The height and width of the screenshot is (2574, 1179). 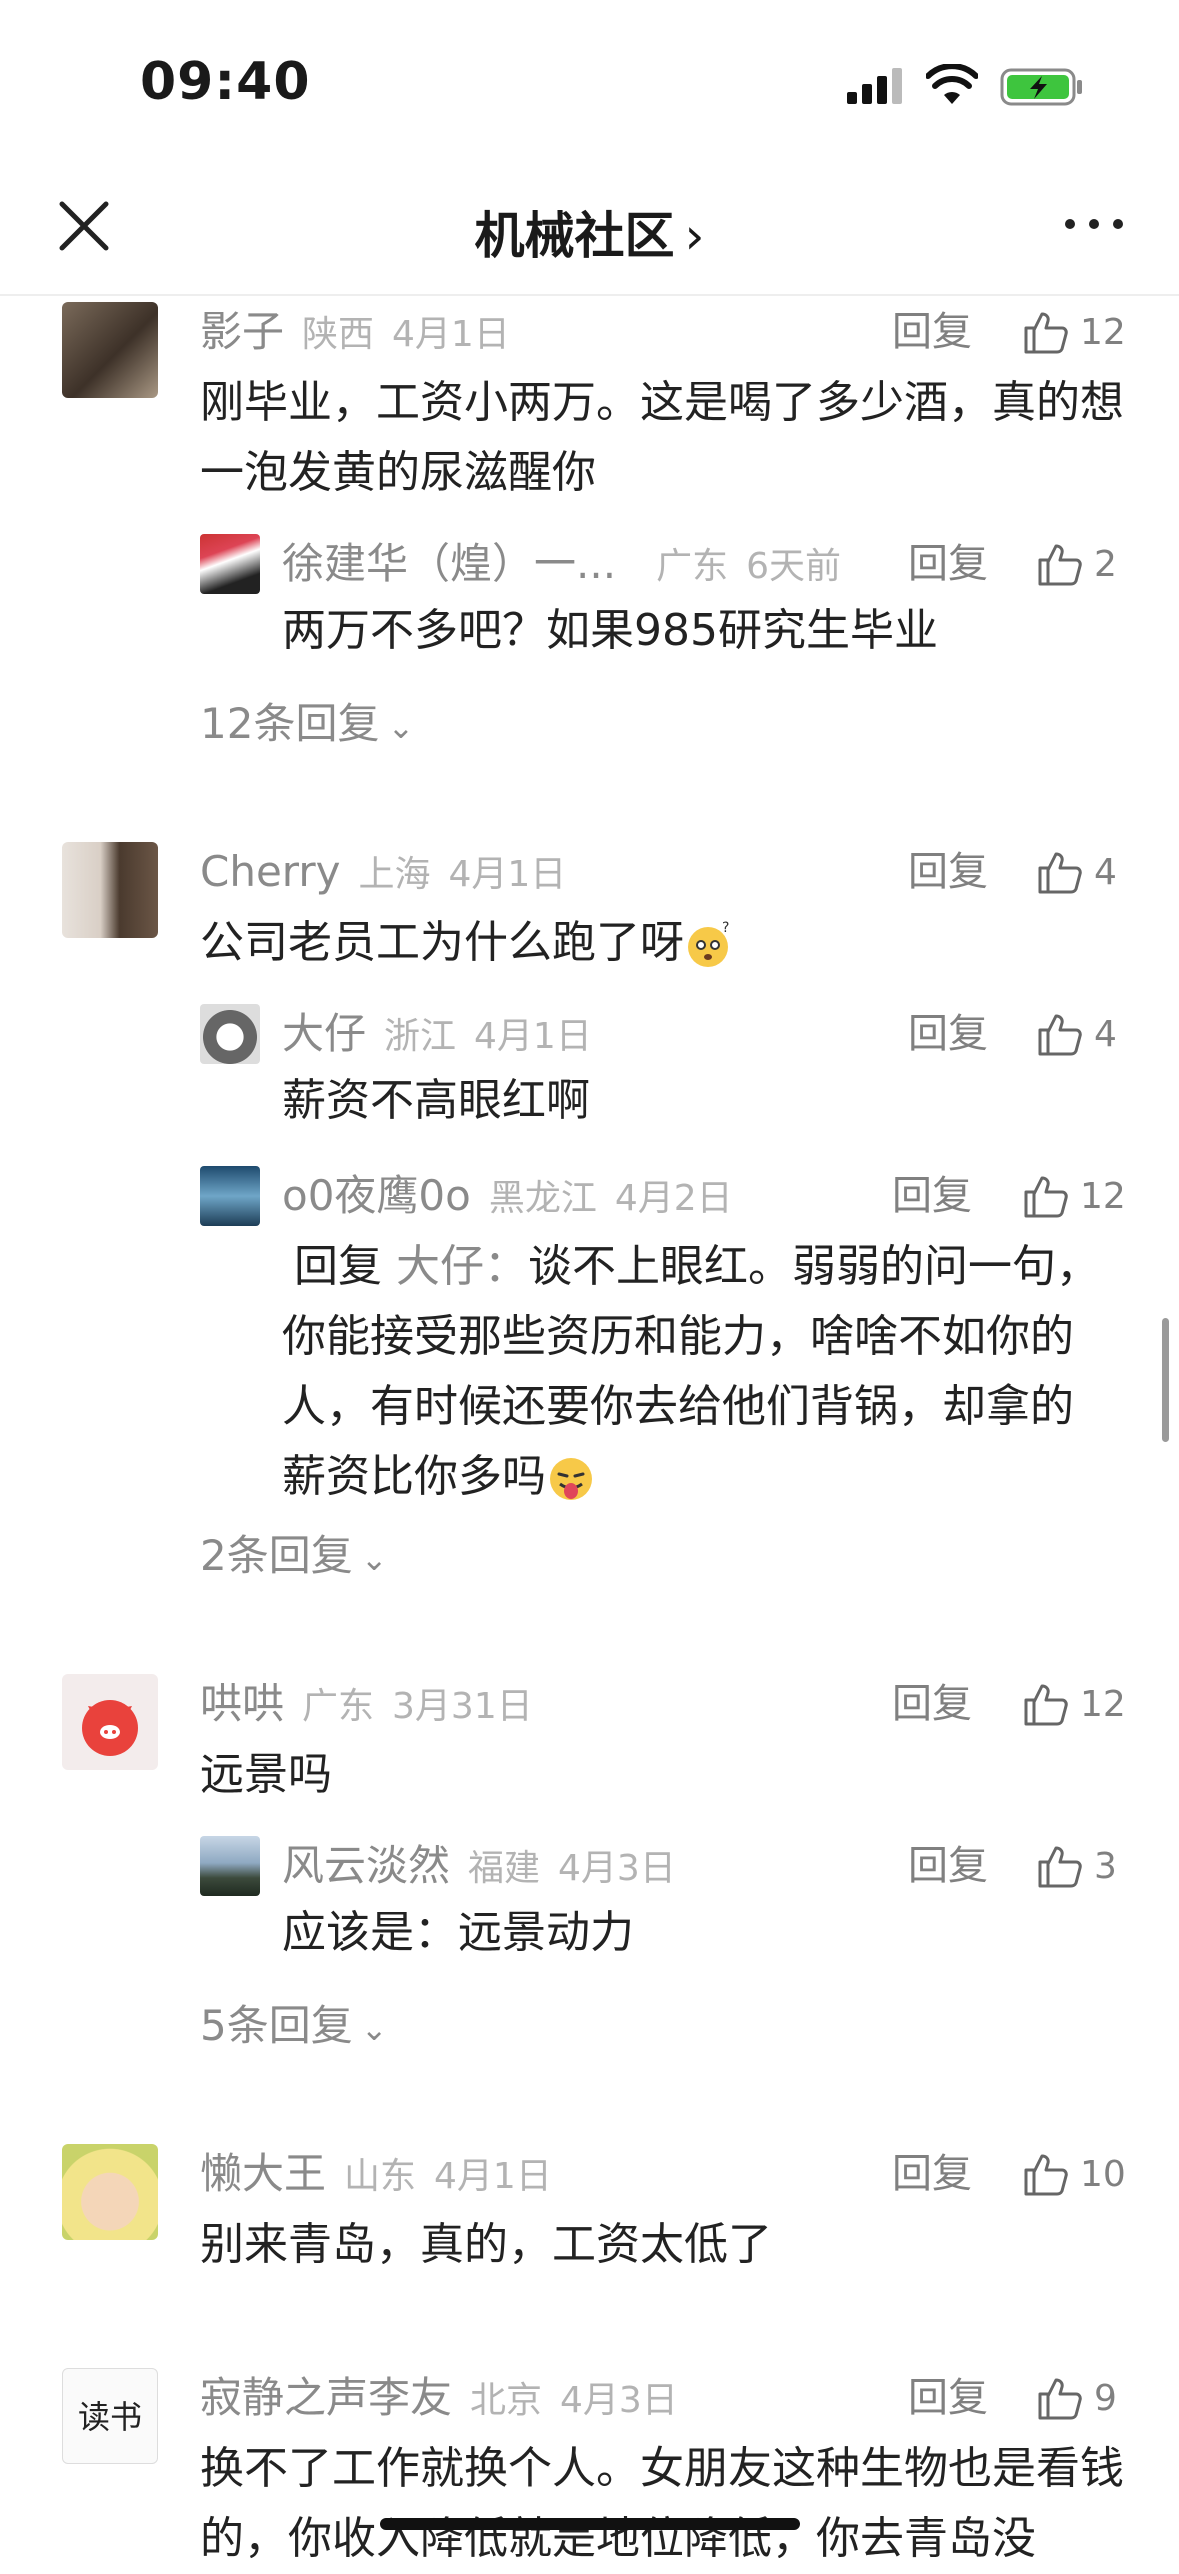 I want to click on commenter-location: 陕西, so click(x=338, y=334).